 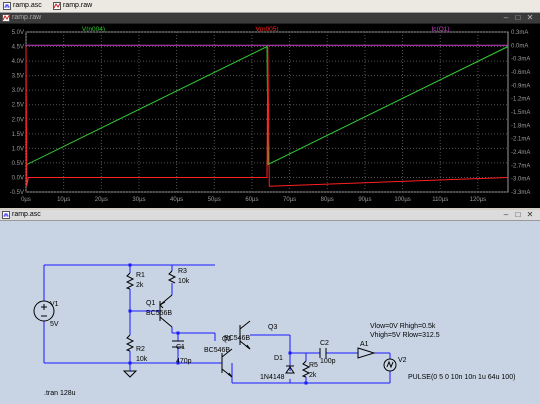 What do you see at coordinates (18, 164) in the screenshot?
I see `y-tick-label: 0.5V` at bounding box center [18, 164].